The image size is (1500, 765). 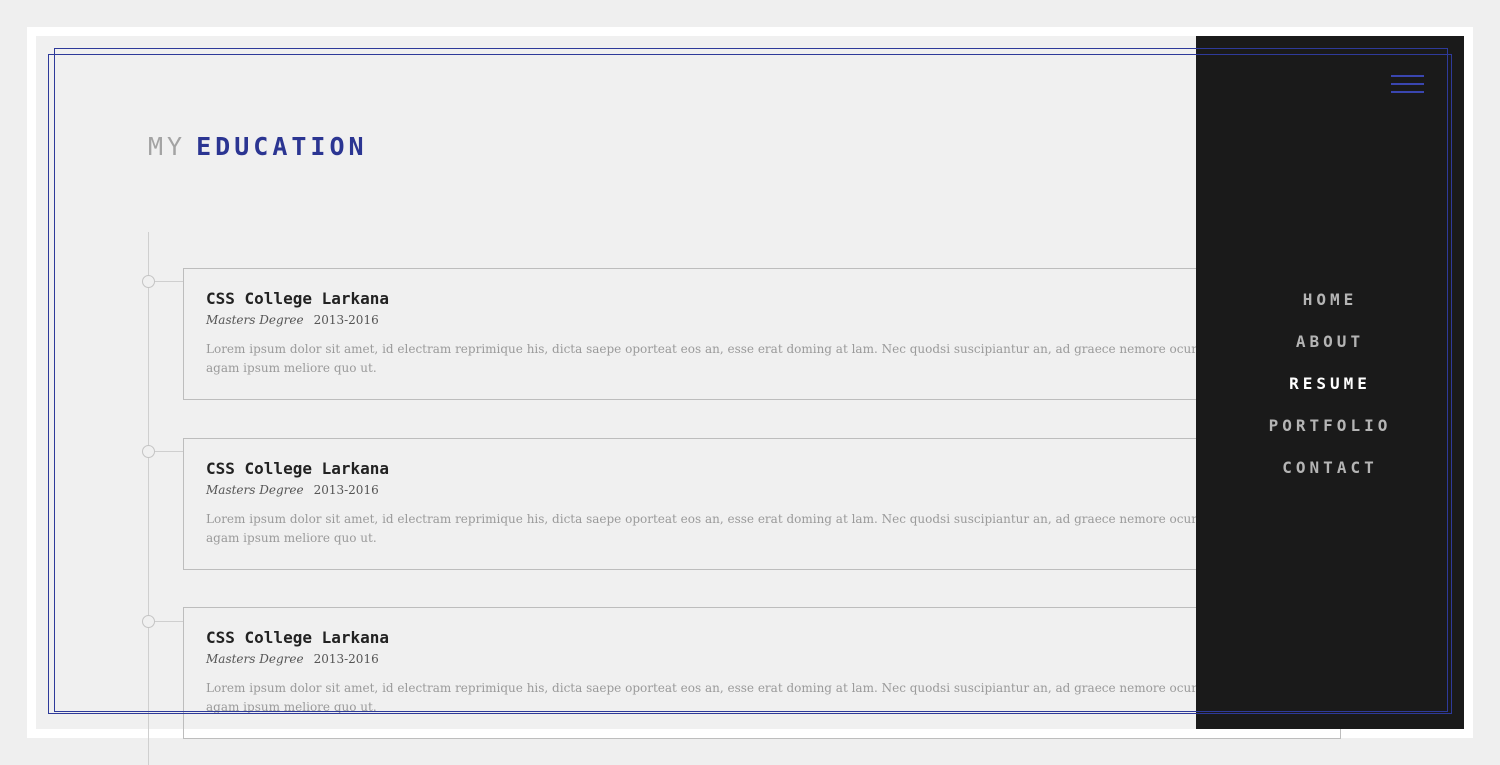 I want to click on hamburger-menu-icon, so click(x=1407, y=85).